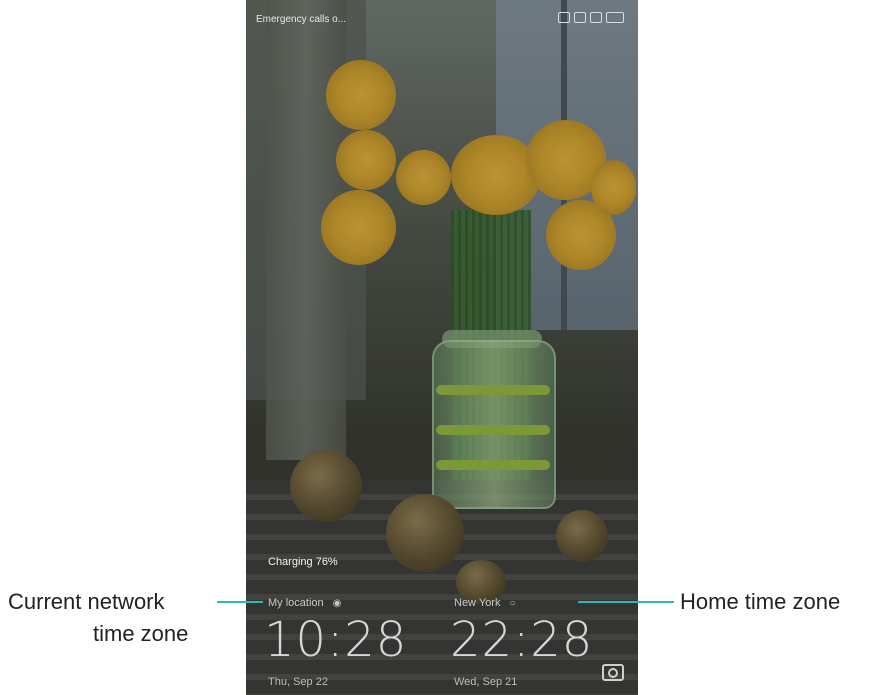 The height and width of the screenshot is (695, 883). What do you see at coordinates (305, 603) in the screenshot?
I see `clock-label-local: My location ◉` at bounding box center [305, 603].